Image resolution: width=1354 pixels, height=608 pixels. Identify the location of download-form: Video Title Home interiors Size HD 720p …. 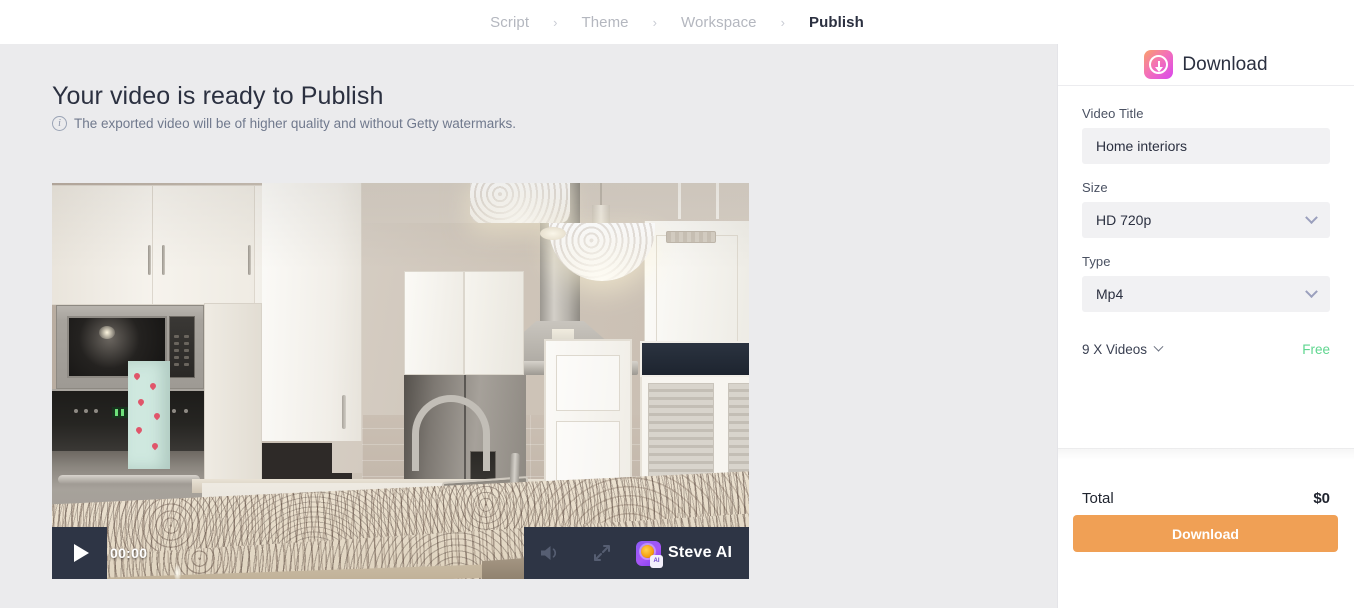
(1206, 199).